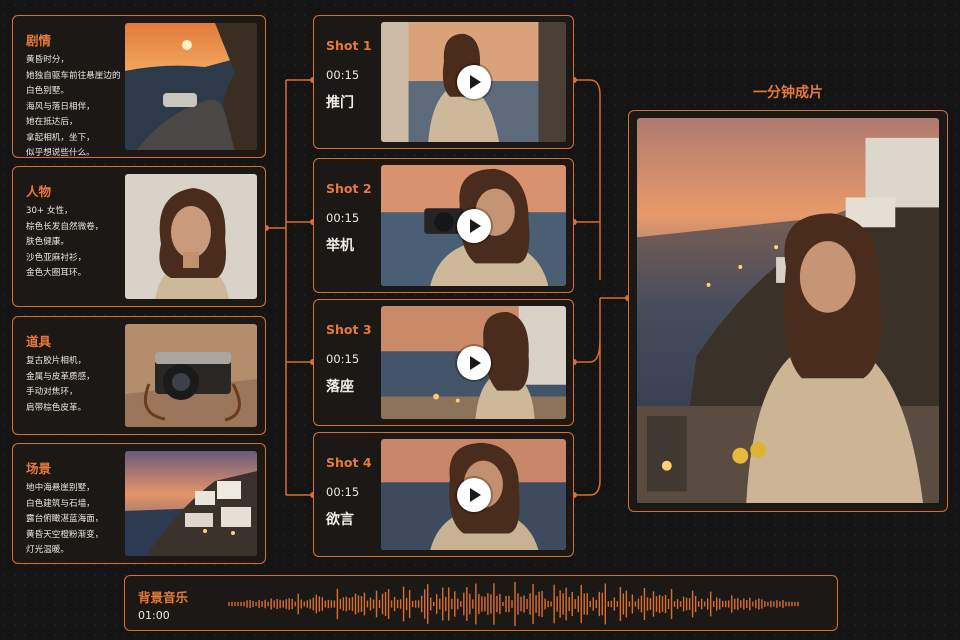 The width and height of the screenshot is (960, 640). I want to click on info-line: 海风与落日相伴，, so click(60, 106).